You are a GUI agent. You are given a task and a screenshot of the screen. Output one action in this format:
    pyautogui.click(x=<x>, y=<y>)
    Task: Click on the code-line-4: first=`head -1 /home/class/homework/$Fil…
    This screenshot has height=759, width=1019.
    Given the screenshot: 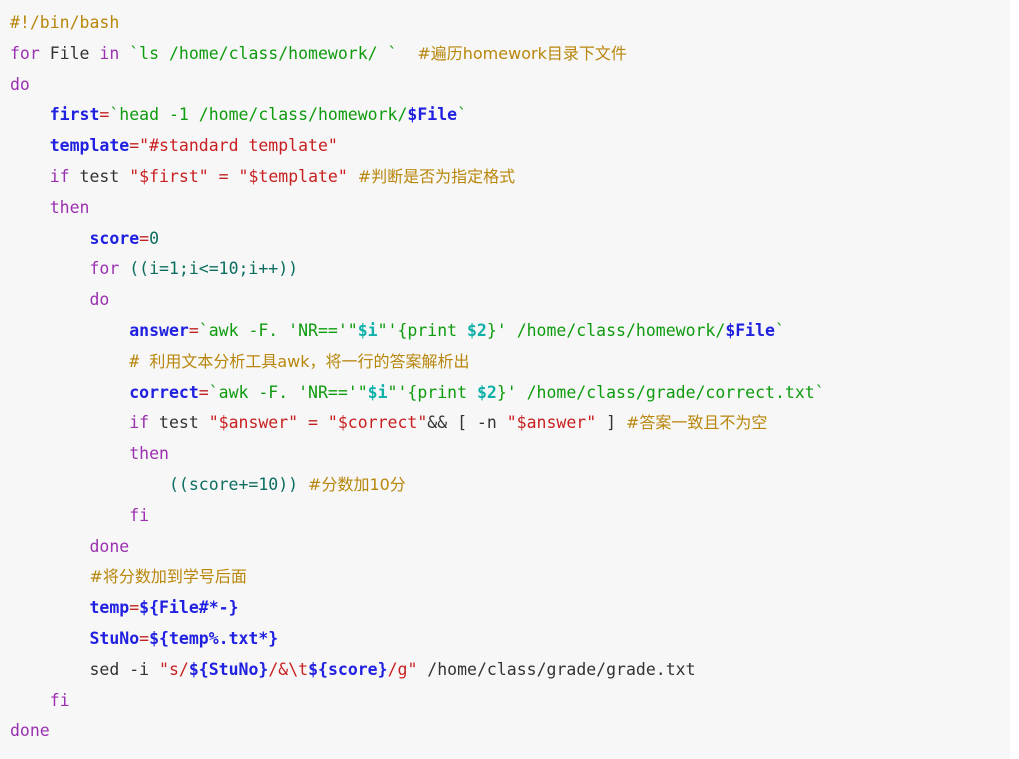 What is the action you would take?
    pyautogui.click(x=505, y=115)
    